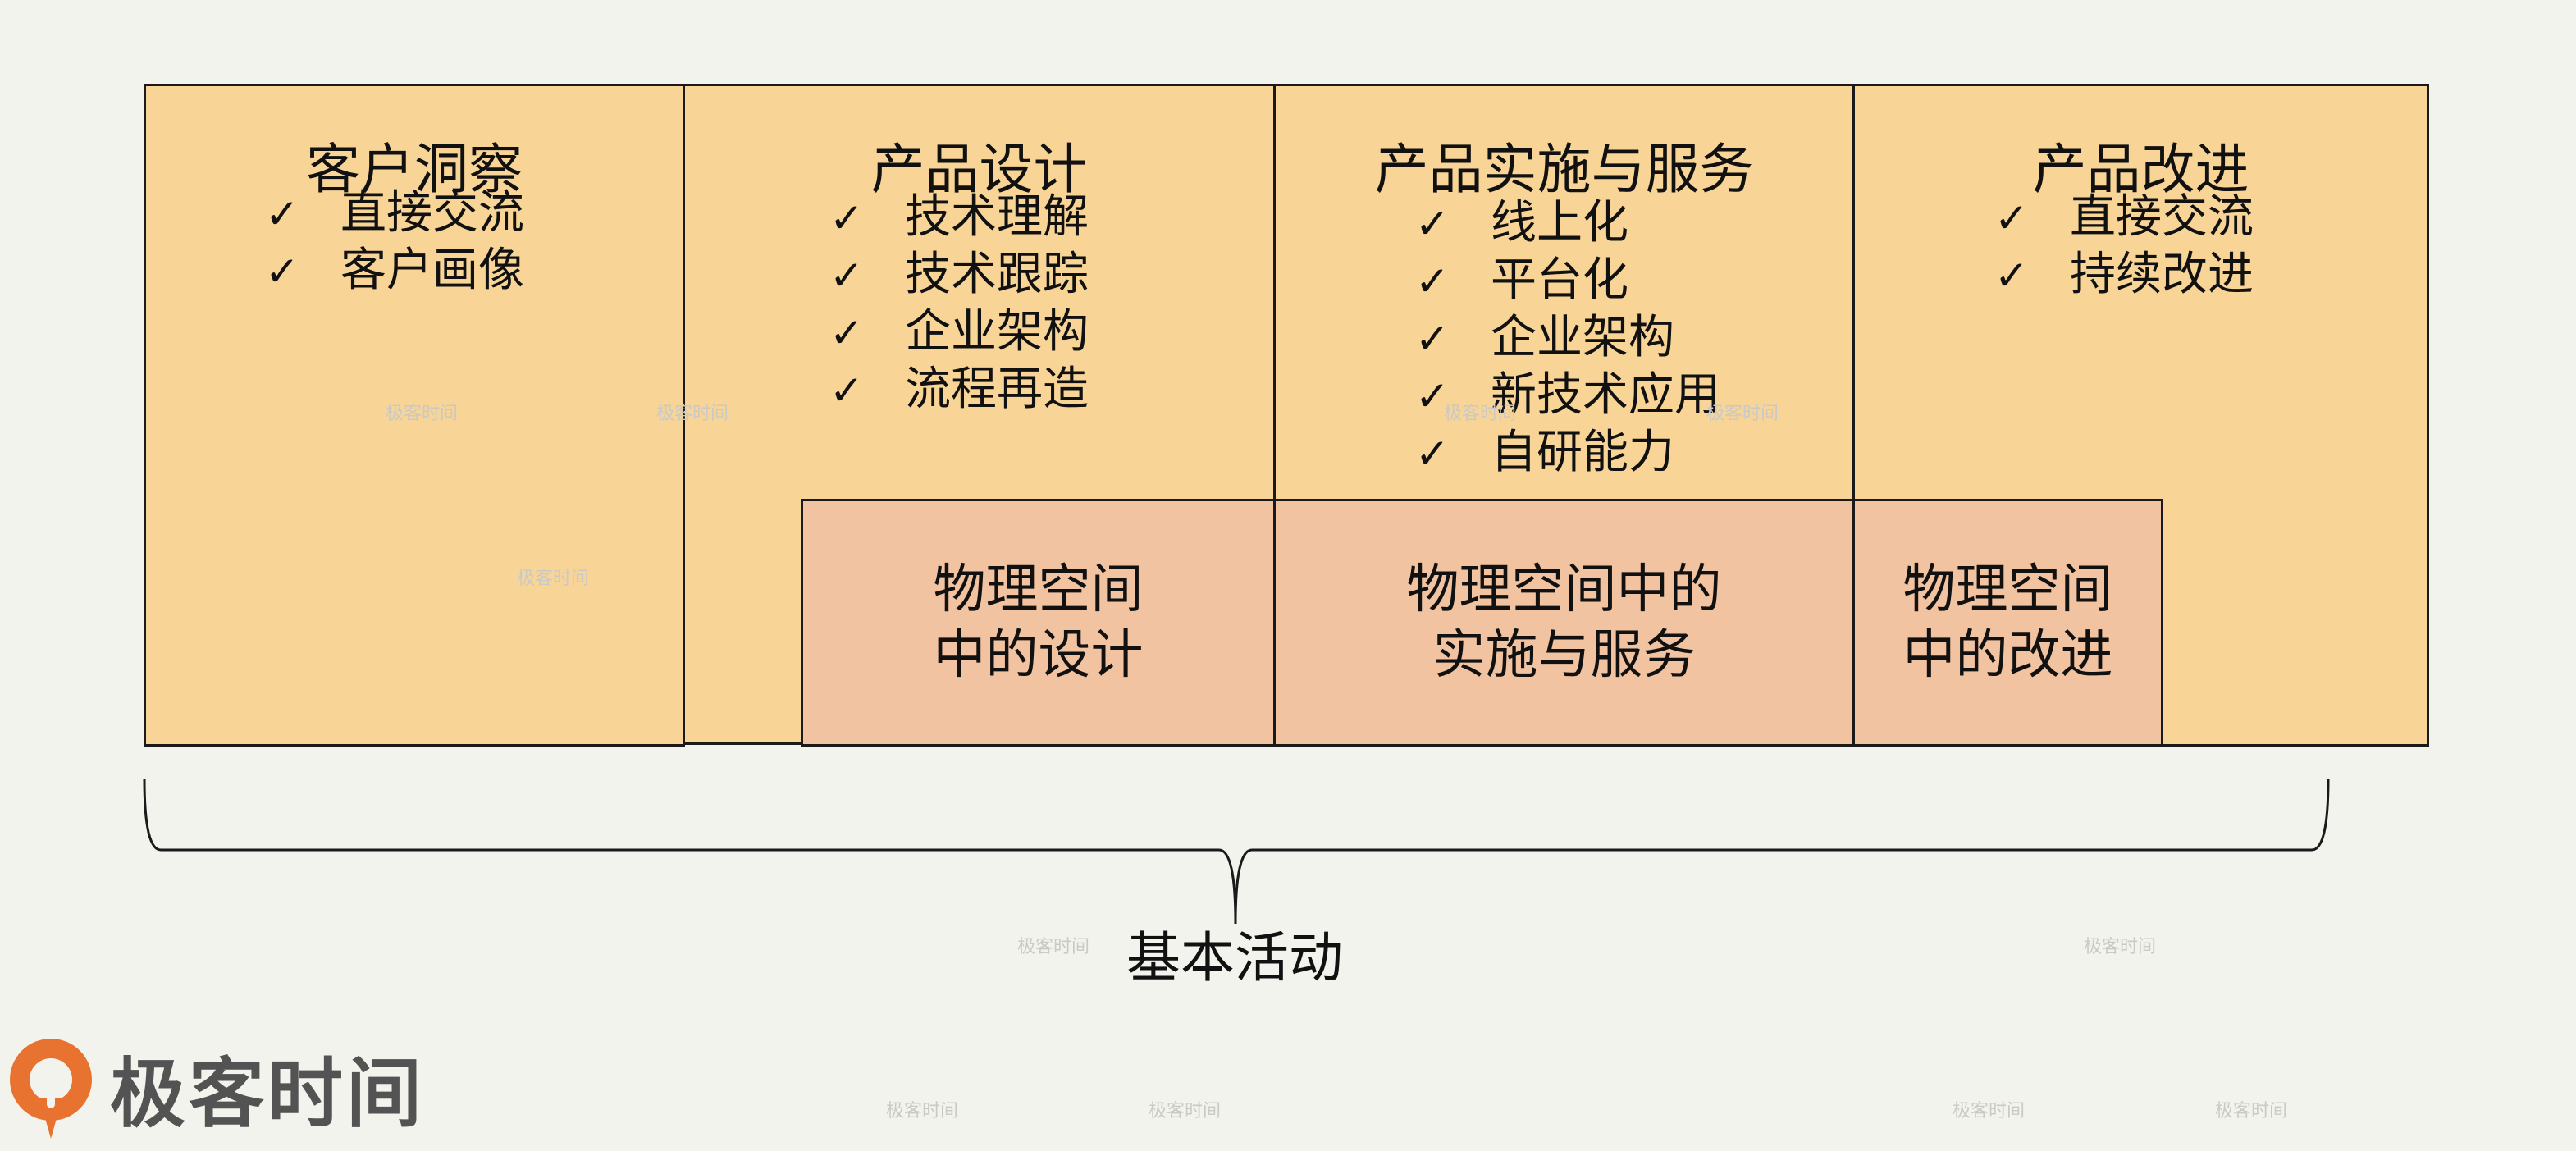 This screenshot has height=1151, width=2576. I want to click on geektime-logo: 极客时间, so click(214, 1087).